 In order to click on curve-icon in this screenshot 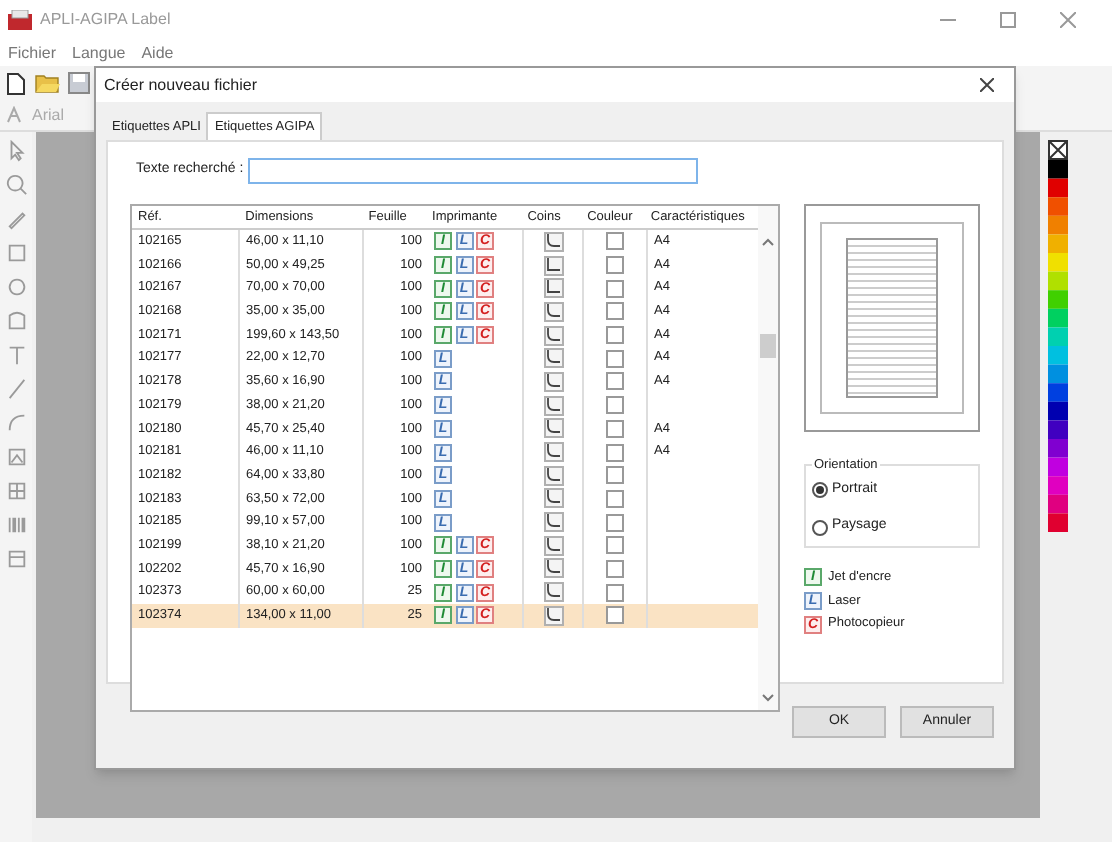, I will do `click(16, 423)`.